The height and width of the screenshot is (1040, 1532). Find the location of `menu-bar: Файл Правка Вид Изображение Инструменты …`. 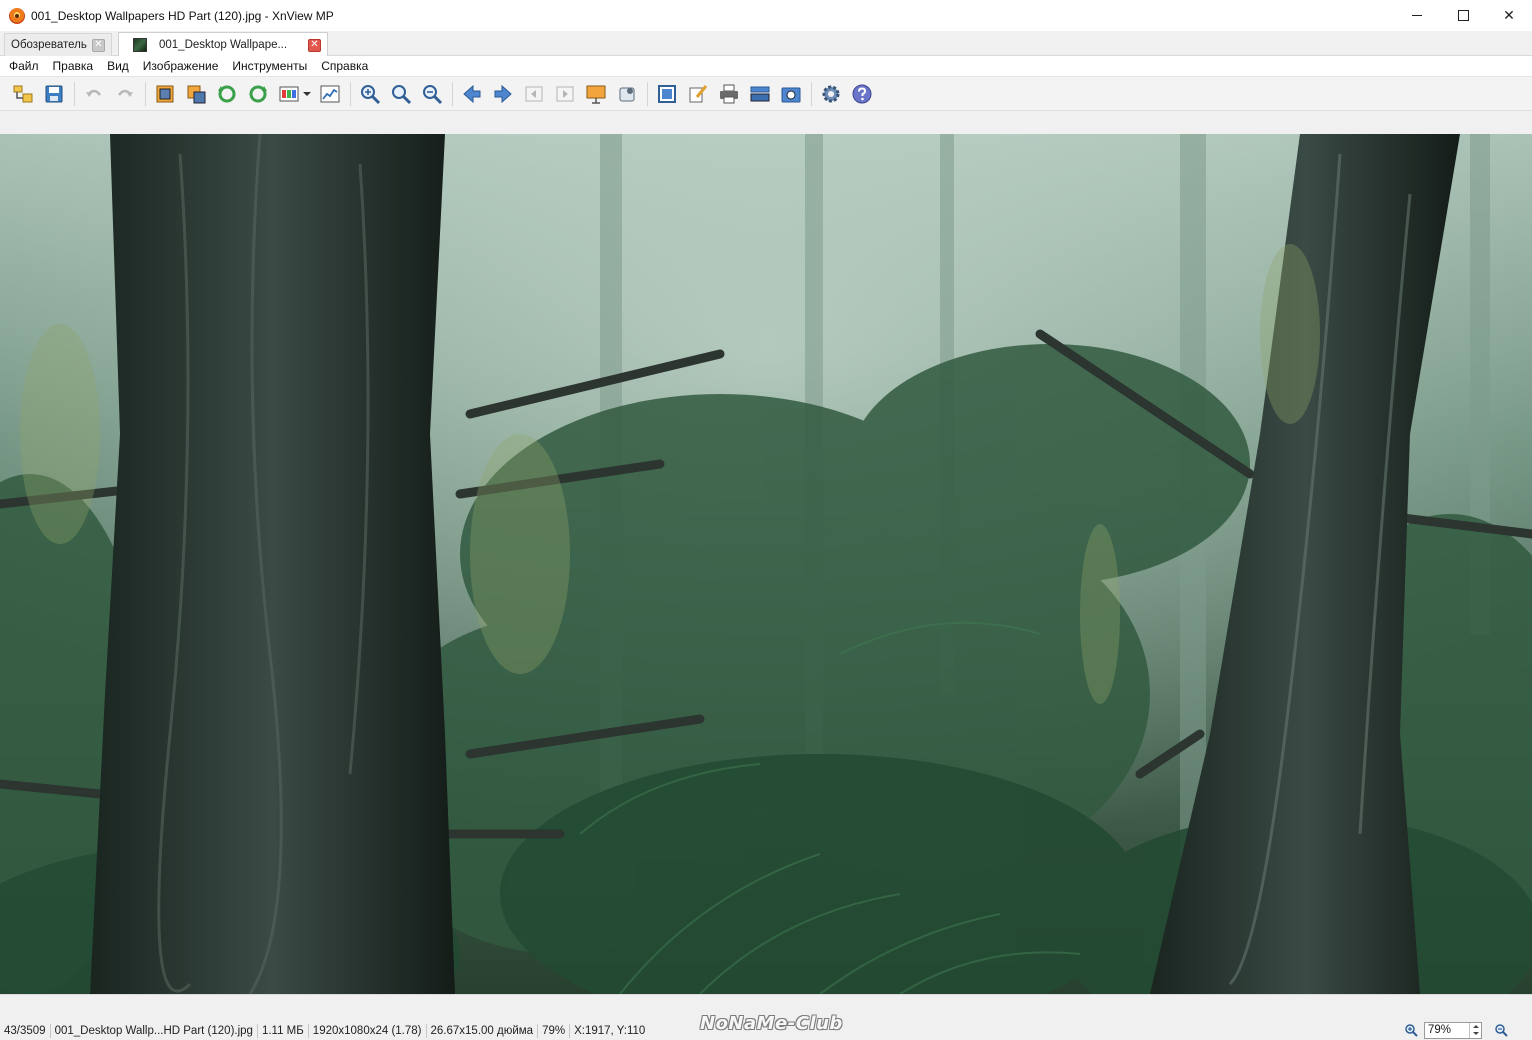

menu-bar: Файл Правка Вид Изображение Инструменты … is located at coordinates (766, 66).